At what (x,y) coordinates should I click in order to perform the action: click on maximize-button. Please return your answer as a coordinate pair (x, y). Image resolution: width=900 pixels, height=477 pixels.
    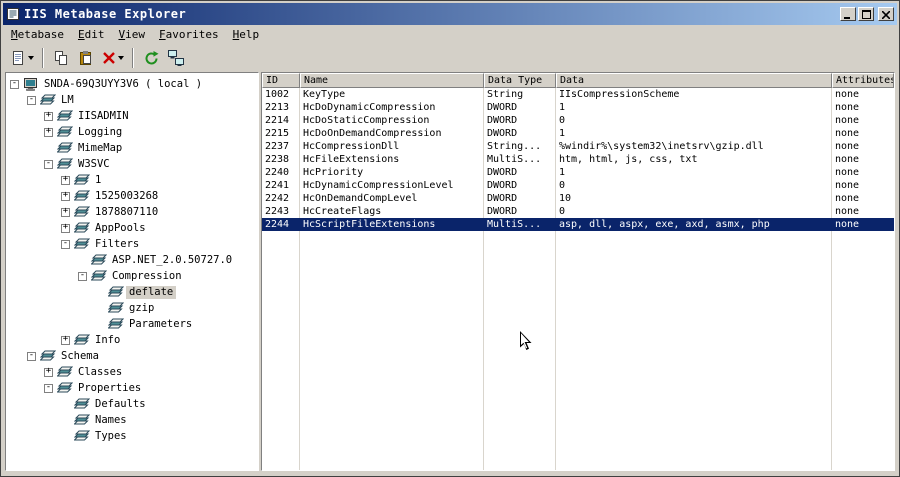
    Looking at the image, I should click on (866, 14).